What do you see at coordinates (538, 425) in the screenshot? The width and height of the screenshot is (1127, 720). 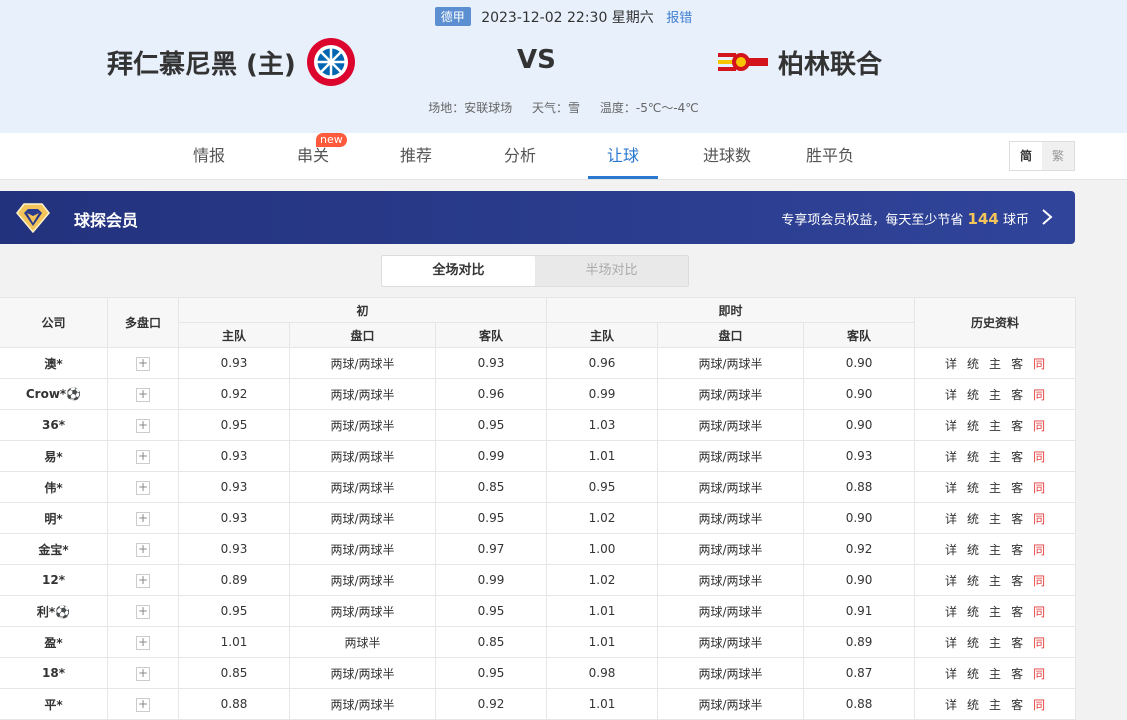 I see `table-row: 36* +0.95 两球/两球半 0.95 1.03 两球/两球半 0.90 详统主客同` at bounding box center [538, 425].